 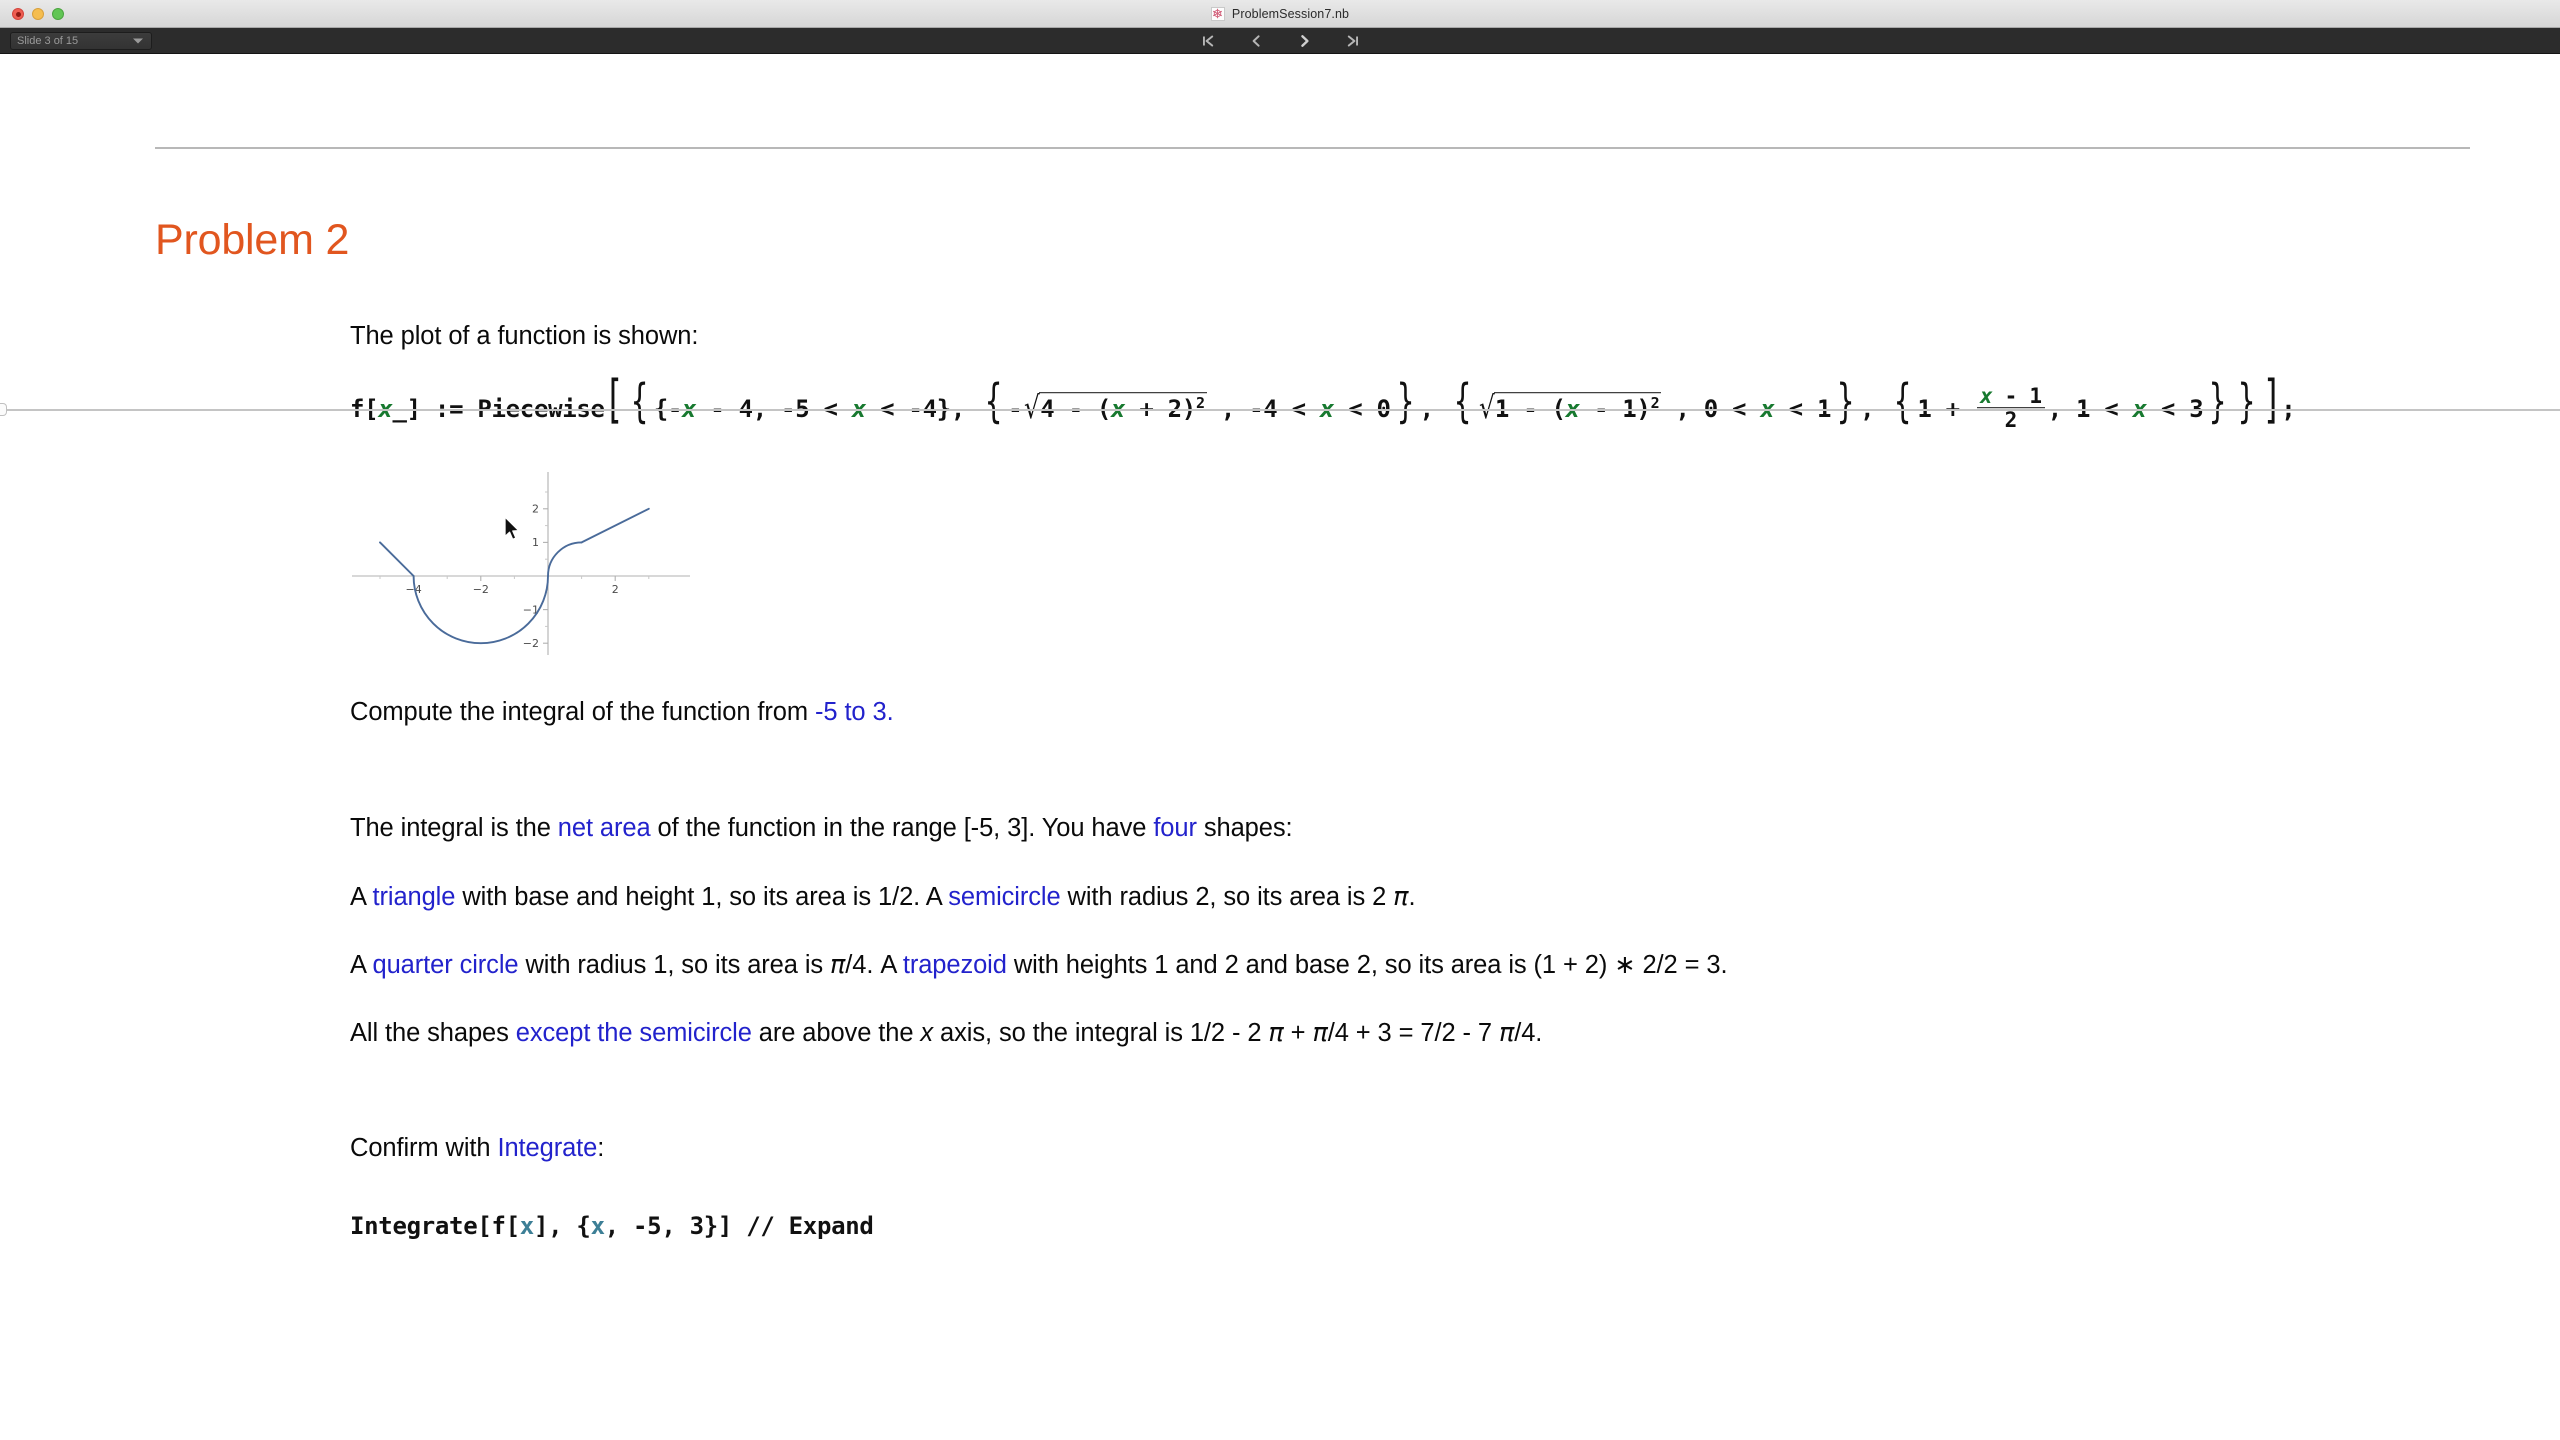 I want to click on xtick-2: 2, so click(x=615, y=589).